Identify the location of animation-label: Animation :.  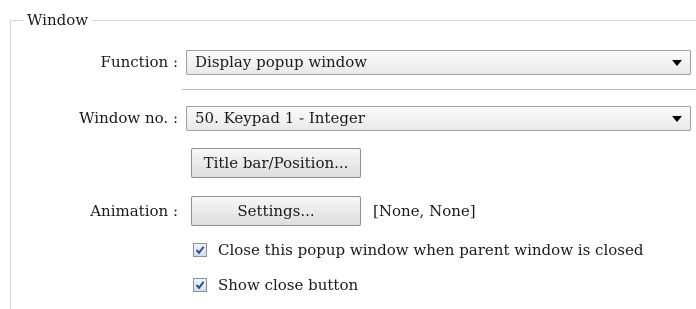
(134, 211).